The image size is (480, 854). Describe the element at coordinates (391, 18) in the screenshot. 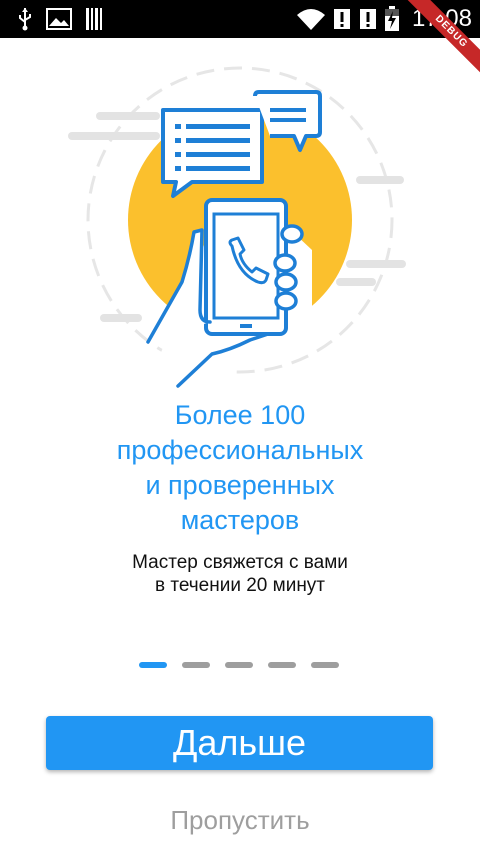

I see `battery-charging-icon` at that location.